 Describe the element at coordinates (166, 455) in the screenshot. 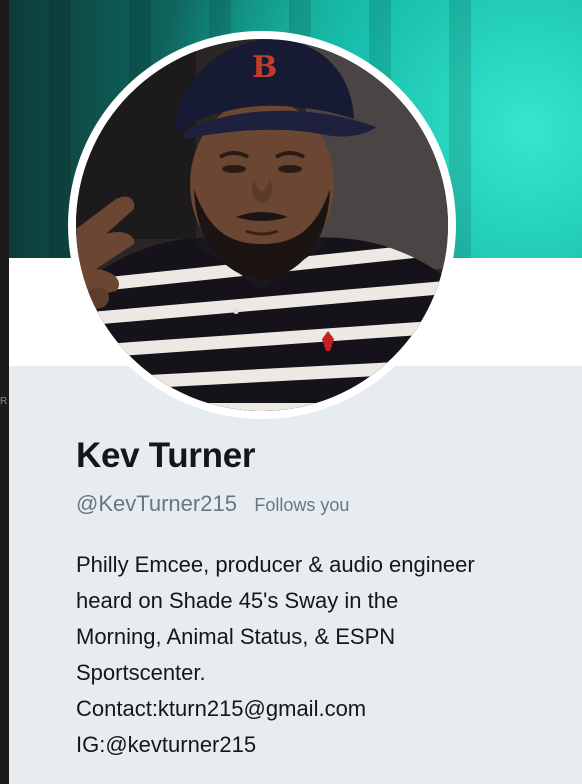

I see `profile-display-name: Kev Turner` at that location.